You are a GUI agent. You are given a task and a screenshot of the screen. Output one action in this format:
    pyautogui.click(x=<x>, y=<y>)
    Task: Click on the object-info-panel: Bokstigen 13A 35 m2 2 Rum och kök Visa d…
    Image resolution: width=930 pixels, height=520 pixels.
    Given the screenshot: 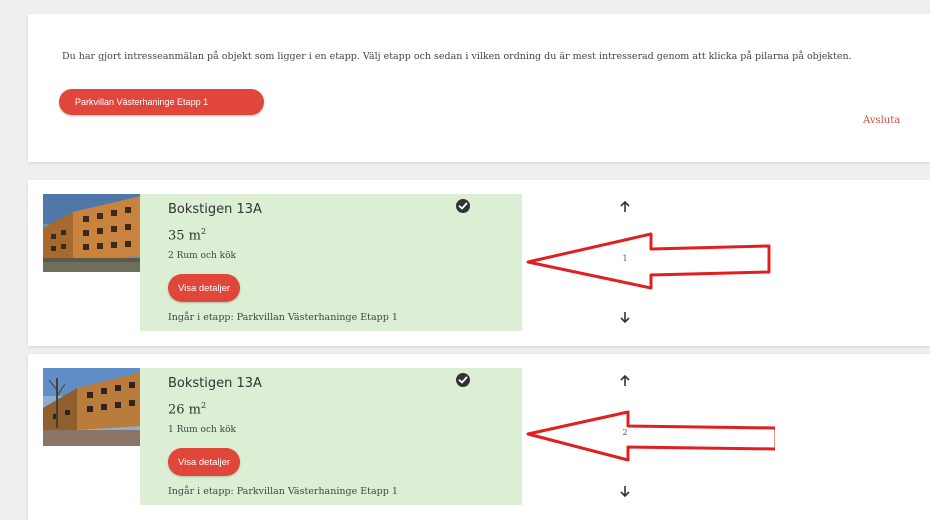 What is the action you would take?
    pyautogui.click(x=385, y=262)
    